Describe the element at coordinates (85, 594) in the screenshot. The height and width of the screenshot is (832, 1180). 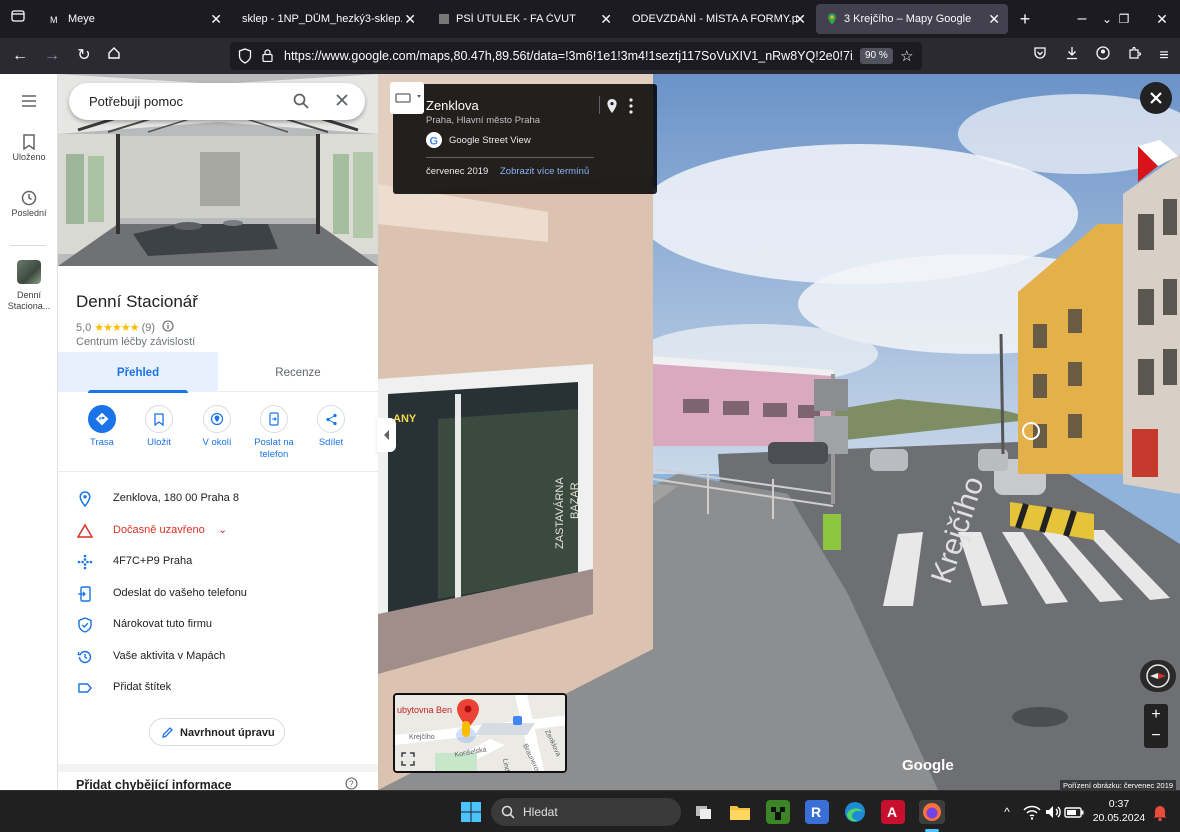
I see `phone-send-icon` at that location.